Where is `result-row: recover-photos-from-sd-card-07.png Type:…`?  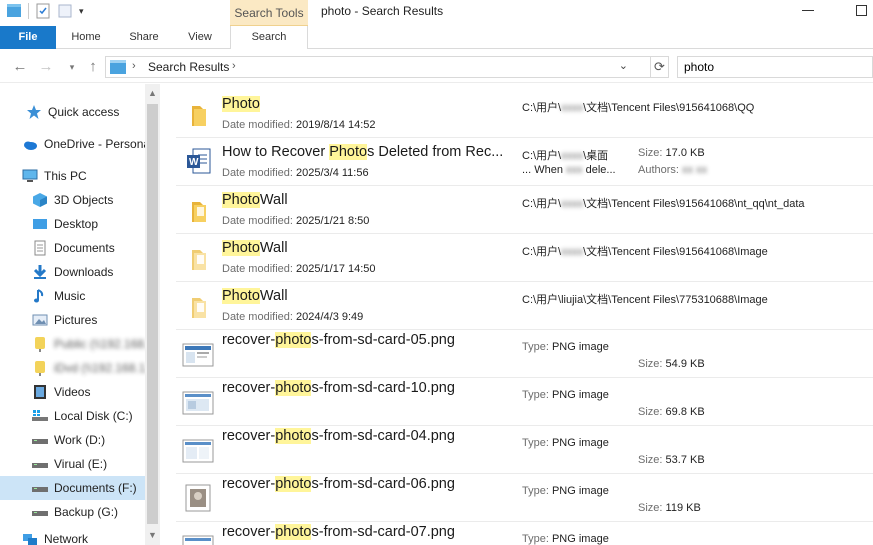
result-row: recover-photos-from-sd-card-07.png Type:… is located at coordinates (524, 533).